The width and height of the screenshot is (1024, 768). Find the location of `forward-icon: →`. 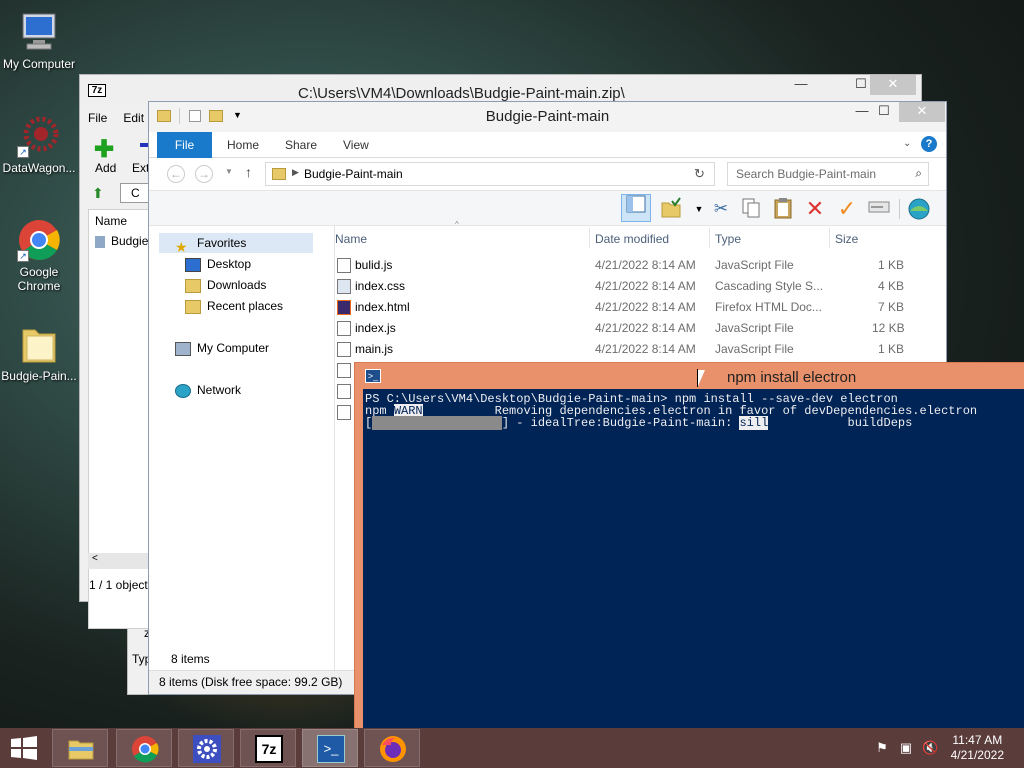

forward-icon: → is located at coordinates (204, 174).